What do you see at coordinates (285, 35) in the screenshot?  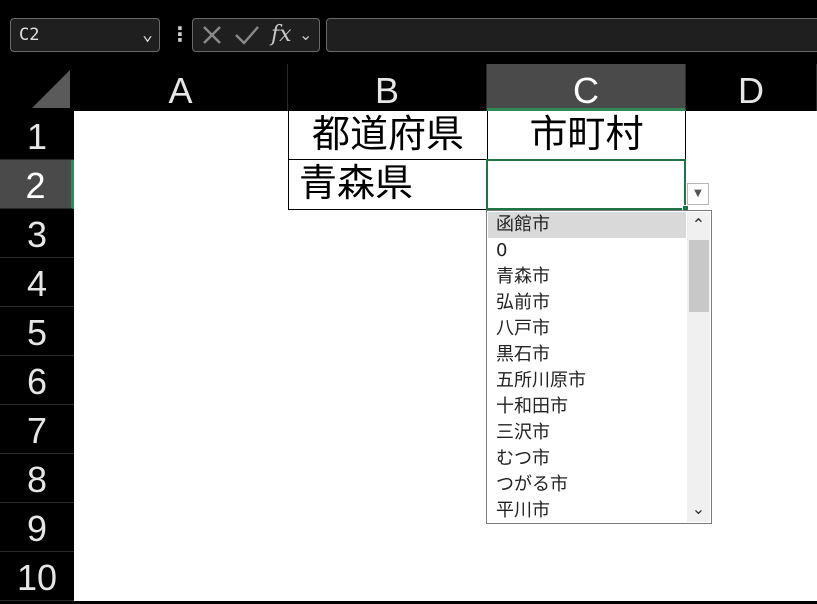 I see `insert-function-button: fx` at bounding box center [285, 35].